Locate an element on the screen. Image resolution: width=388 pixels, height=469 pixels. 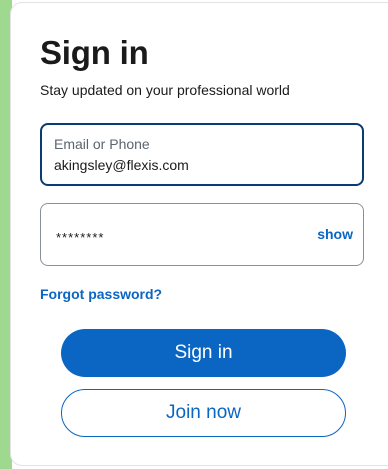
signin-button: Sign in is located at coordinates (203, 353).